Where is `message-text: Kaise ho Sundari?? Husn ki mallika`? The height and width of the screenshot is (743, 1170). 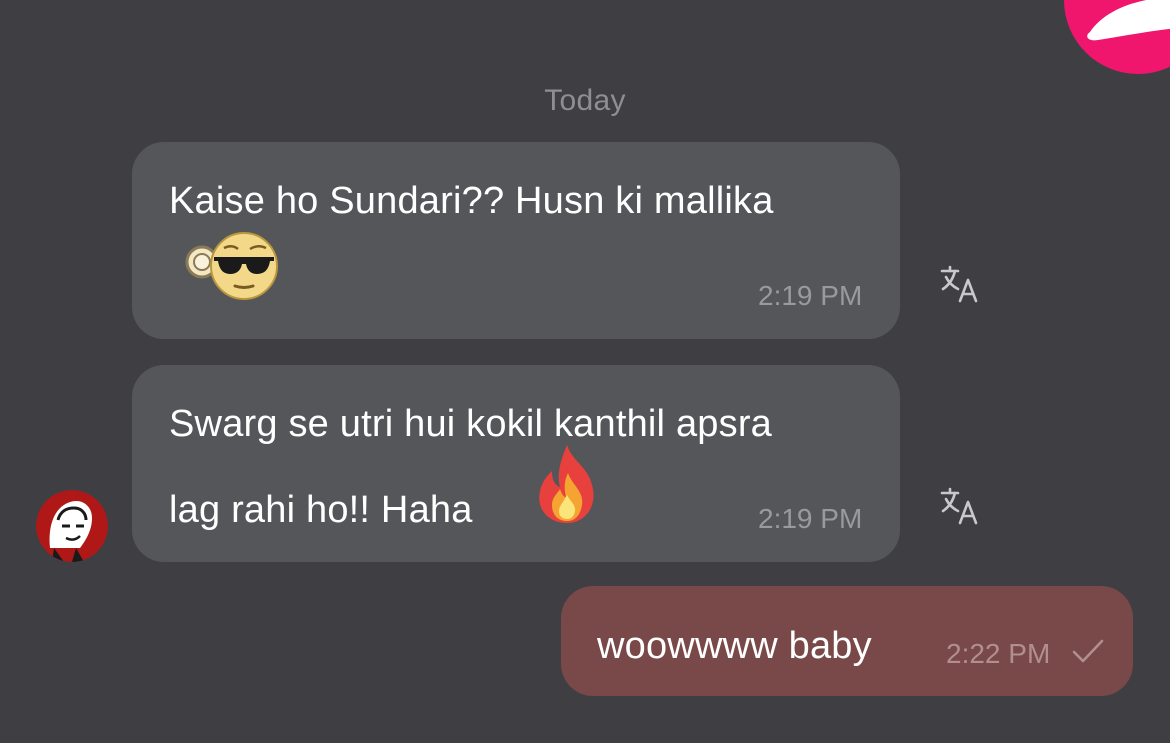
message-text: Kaise ho Sundari?? Husn ki mallika is located at coordinates (471, 201).